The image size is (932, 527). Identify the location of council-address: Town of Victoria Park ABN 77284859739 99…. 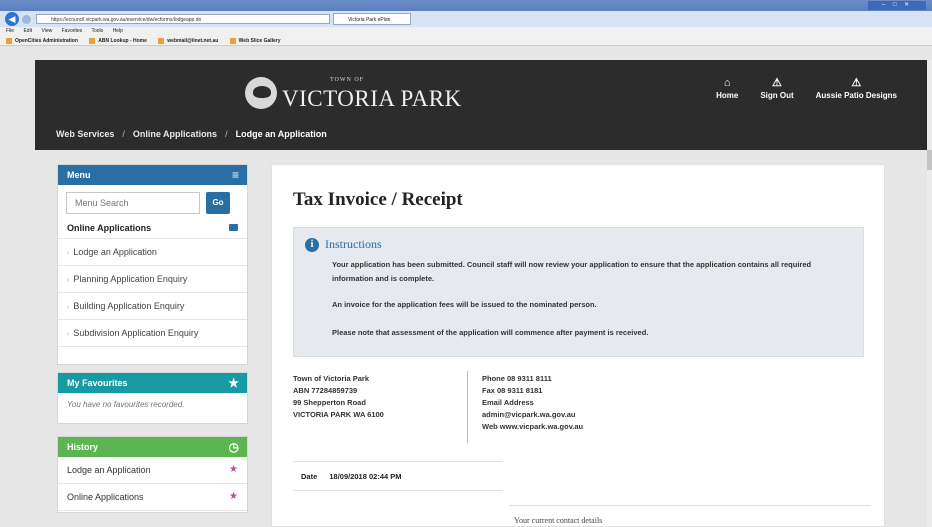
(338, 397).